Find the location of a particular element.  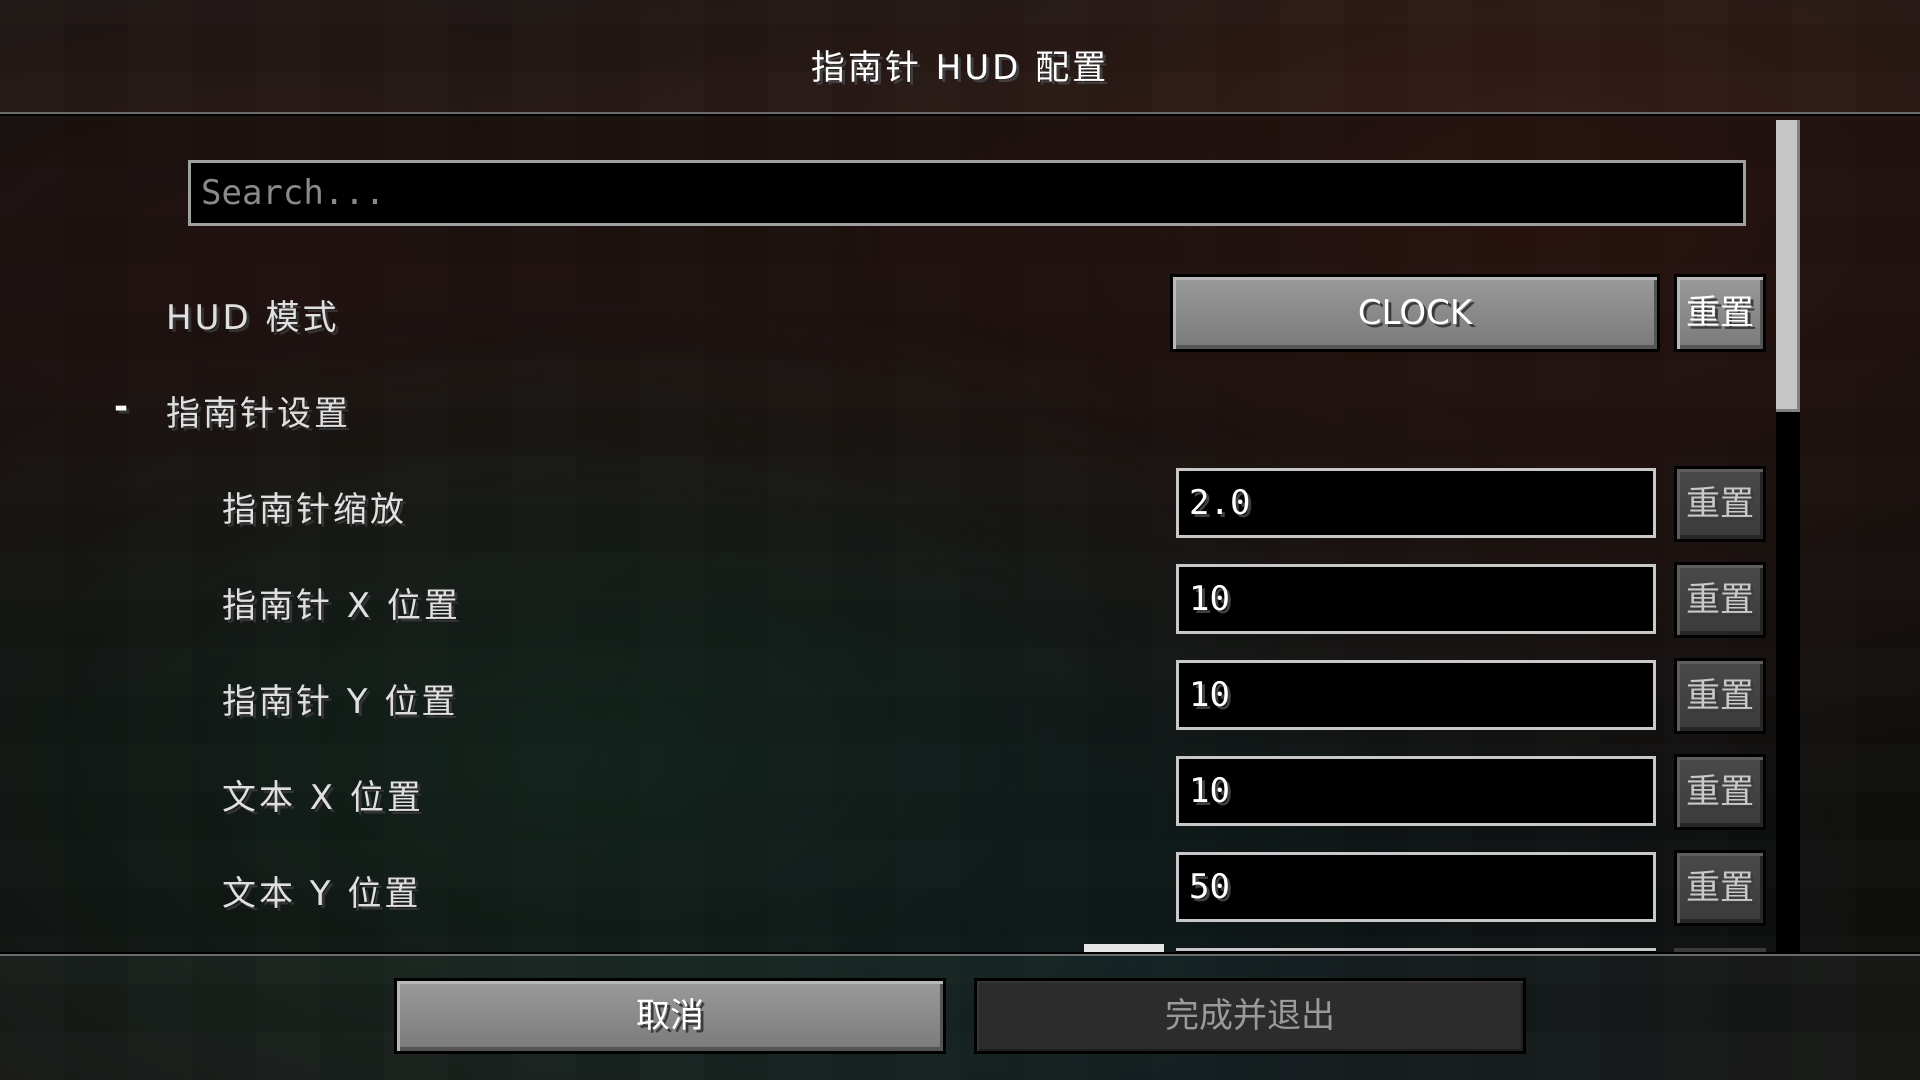

hud-mode-button: CLOCK is located at coordinates (1415, 313).